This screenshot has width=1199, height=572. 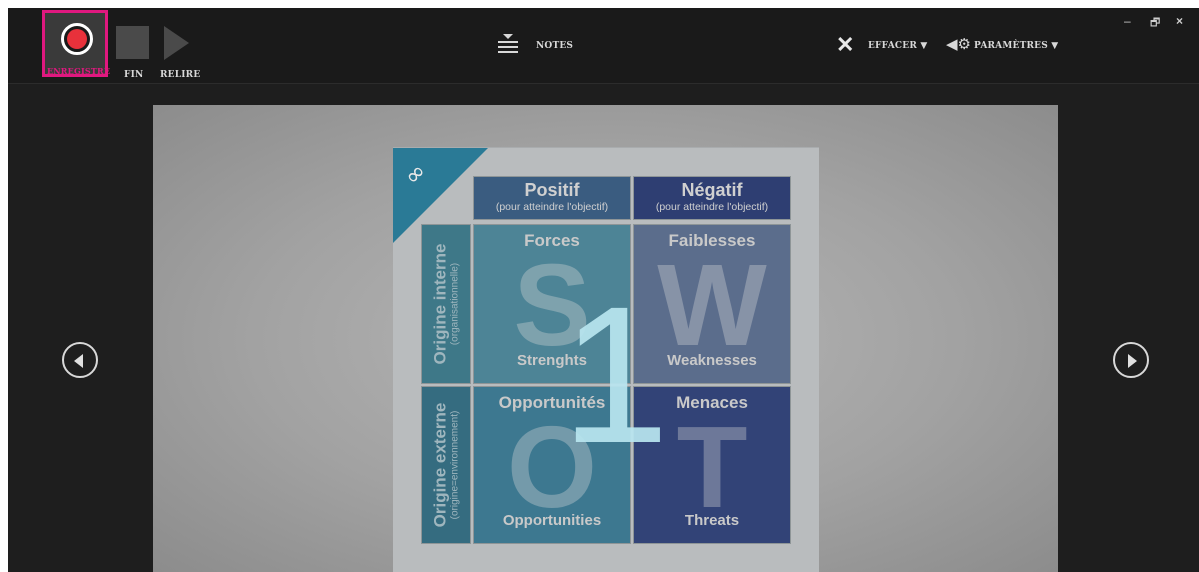 I want to click on replay-label: RELIRE, so click(x=180, y=75).